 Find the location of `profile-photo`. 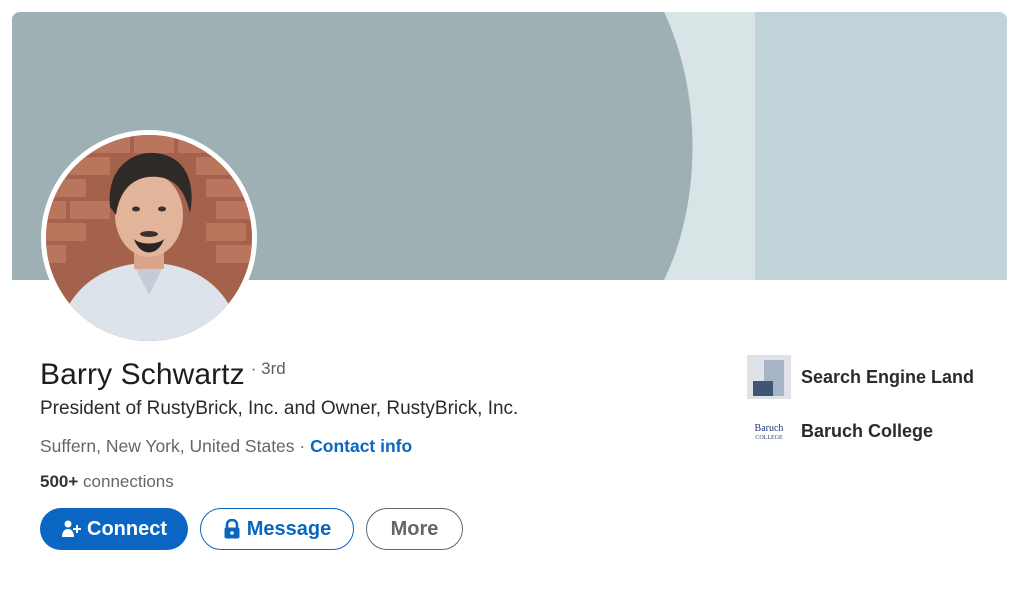

profile-photo is located at coordinates (149, 238).